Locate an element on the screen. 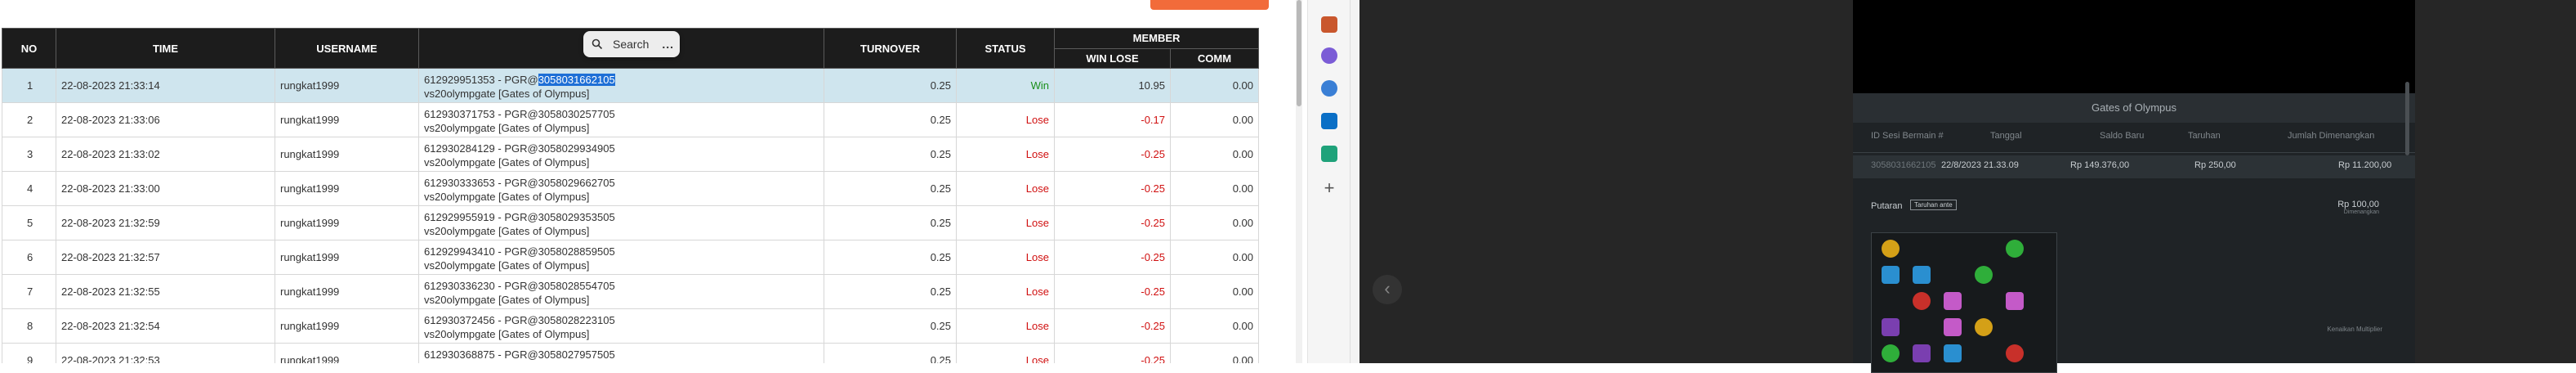  col-comm: COMM is located at coordinates (1214, 58).